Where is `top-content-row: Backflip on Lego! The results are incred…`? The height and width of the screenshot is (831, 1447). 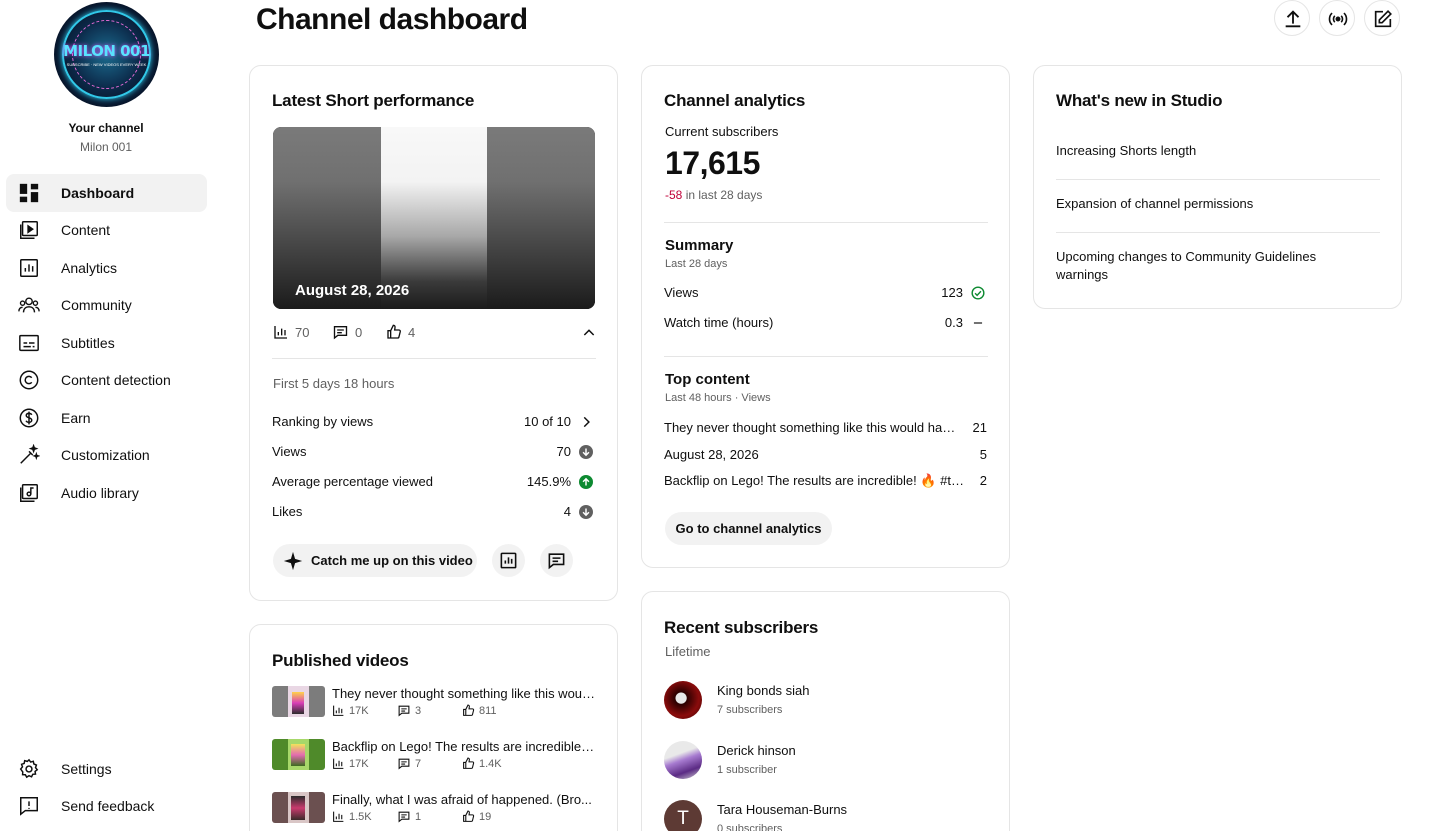 top-content-row: Backflip on Lego! The results are incred… is located at coordinates (825, 483).